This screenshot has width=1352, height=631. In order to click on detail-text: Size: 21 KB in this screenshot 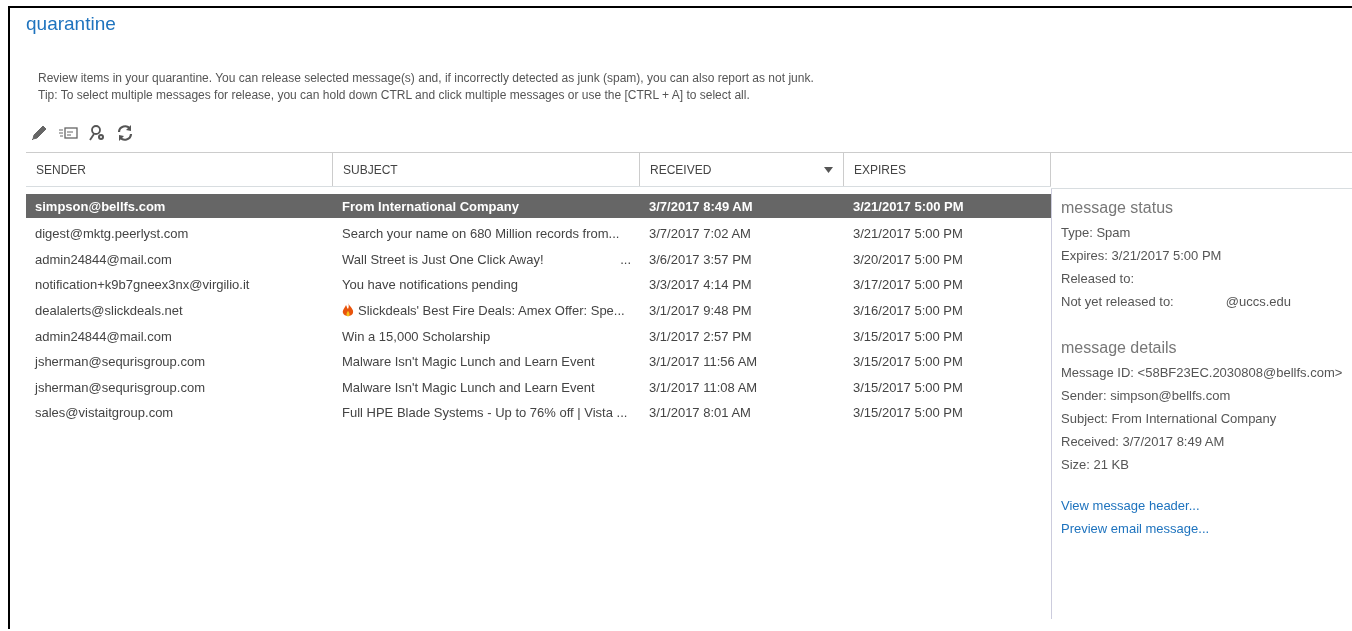, I will do `click(1095, 464)`.